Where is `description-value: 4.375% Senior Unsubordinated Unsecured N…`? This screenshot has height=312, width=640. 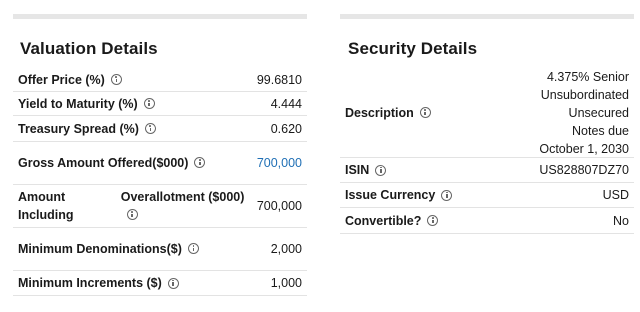 description-value: 4.375% Senior Unsubordinated Unsecured N… is located at coordinates (584, 113).